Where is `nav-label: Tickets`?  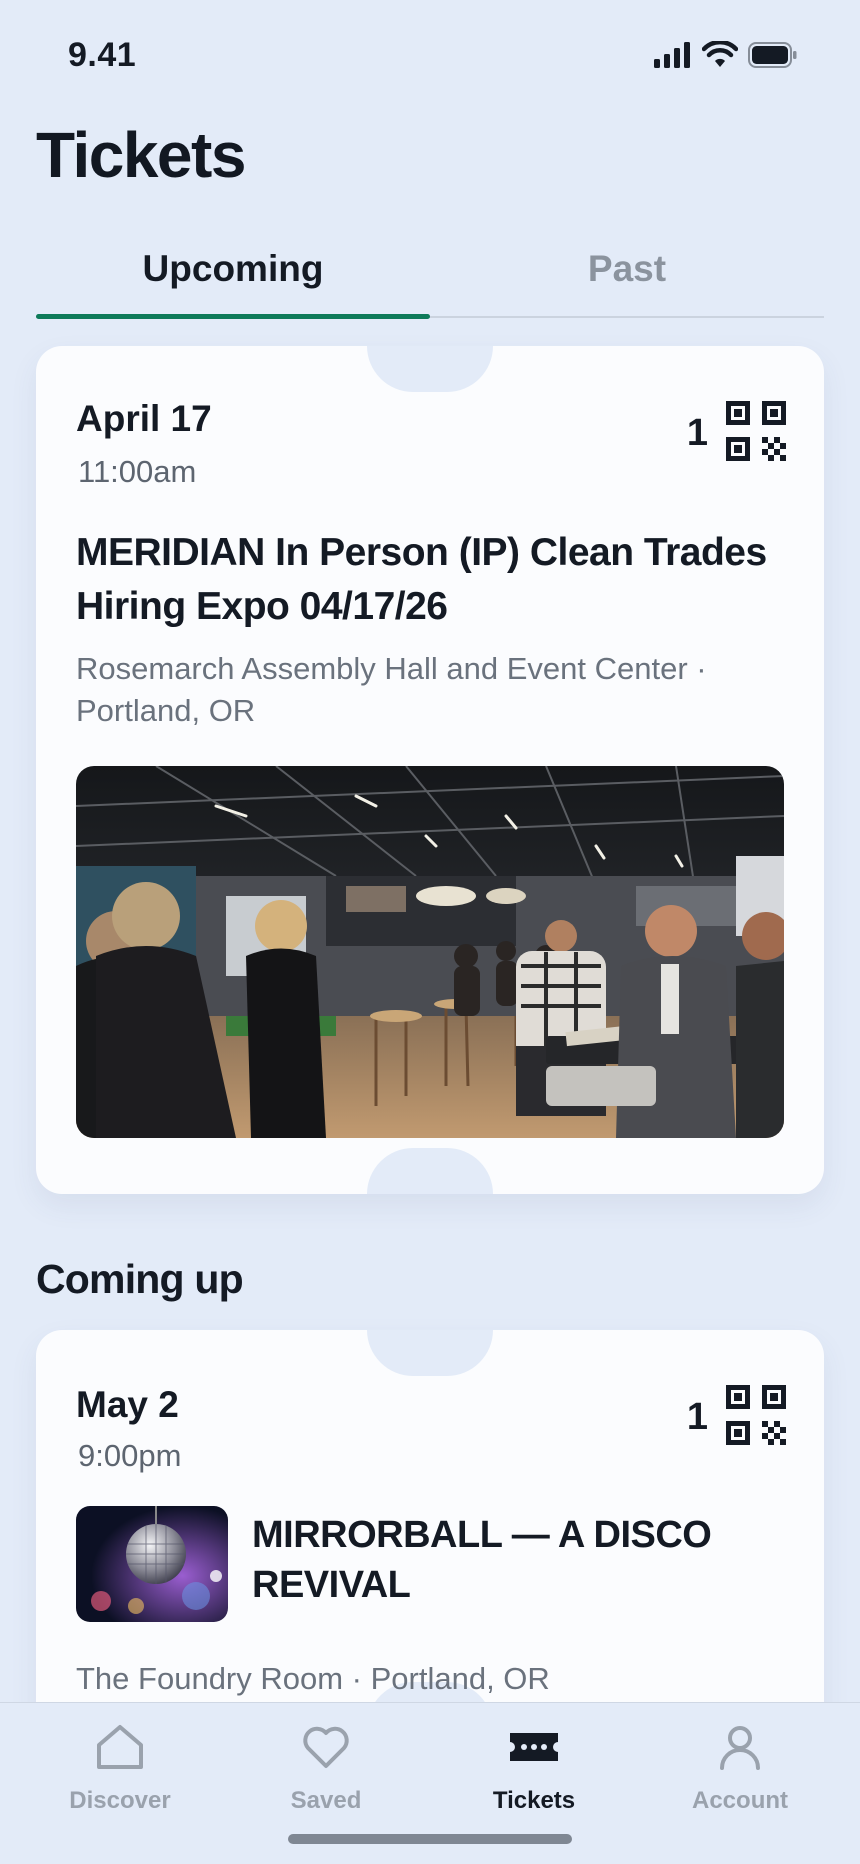
nav-label: Tickets is located at coordinates (534, 1800).